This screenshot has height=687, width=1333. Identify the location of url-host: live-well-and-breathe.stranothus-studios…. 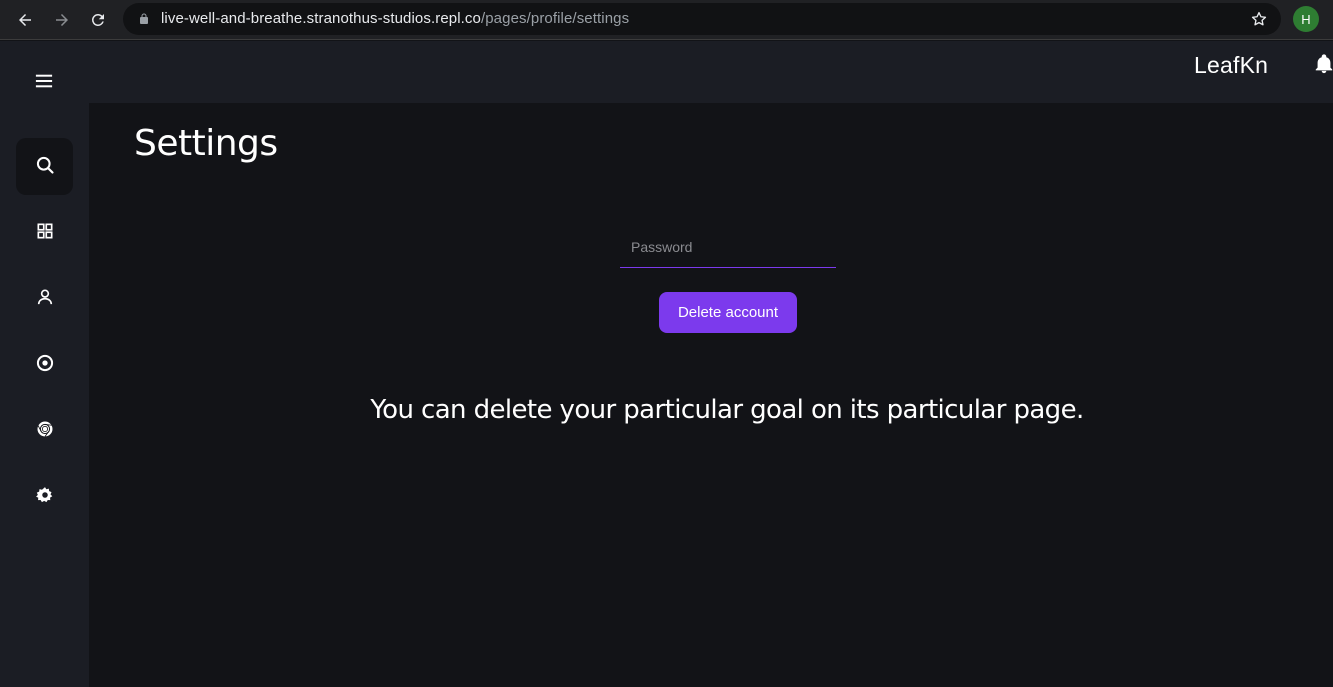
(321, 18).